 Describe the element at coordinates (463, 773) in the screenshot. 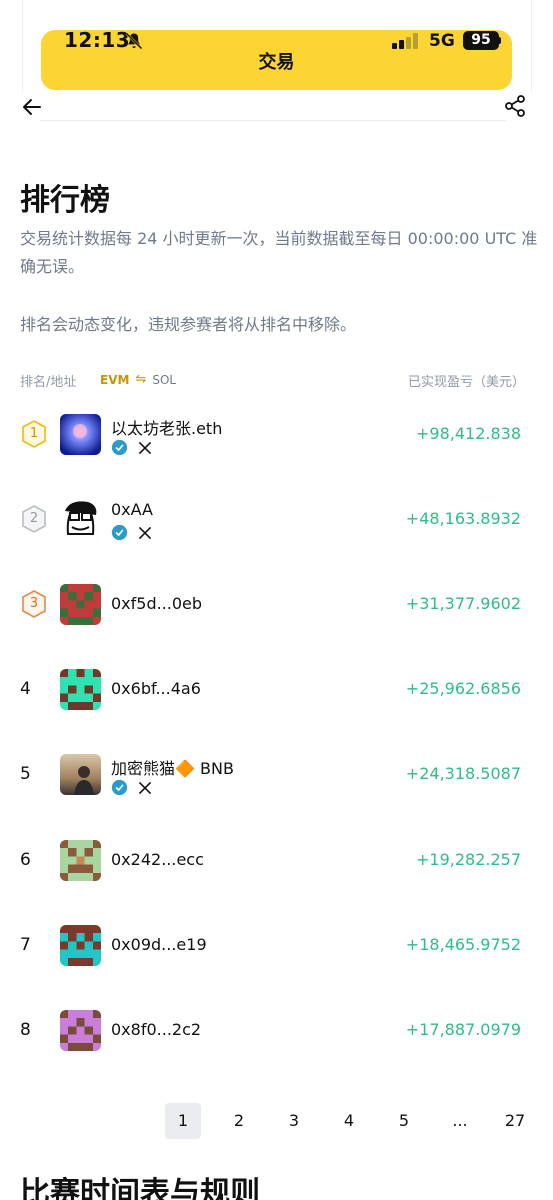

I see `realized-pnl-value: +24,318.5087` at that location.